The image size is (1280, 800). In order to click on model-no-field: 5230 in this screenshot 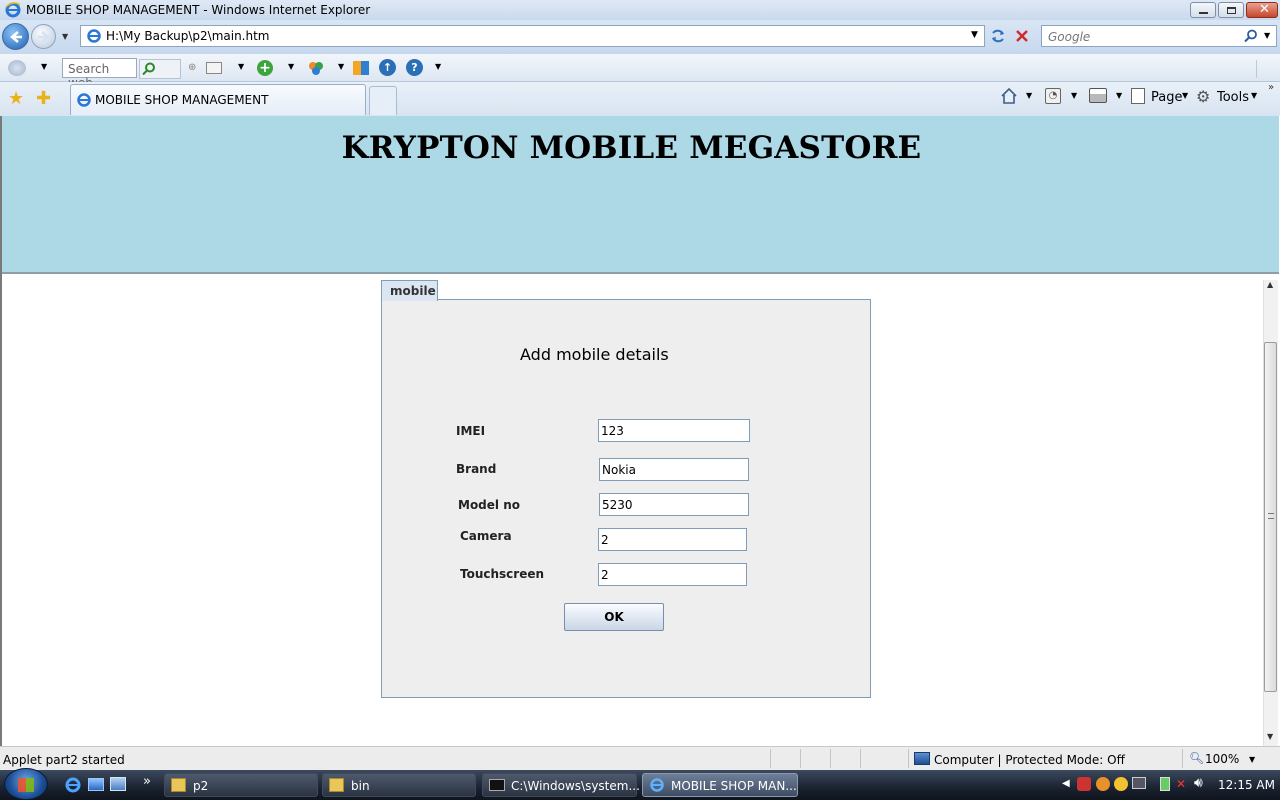, I will do `click(674, 504)`.